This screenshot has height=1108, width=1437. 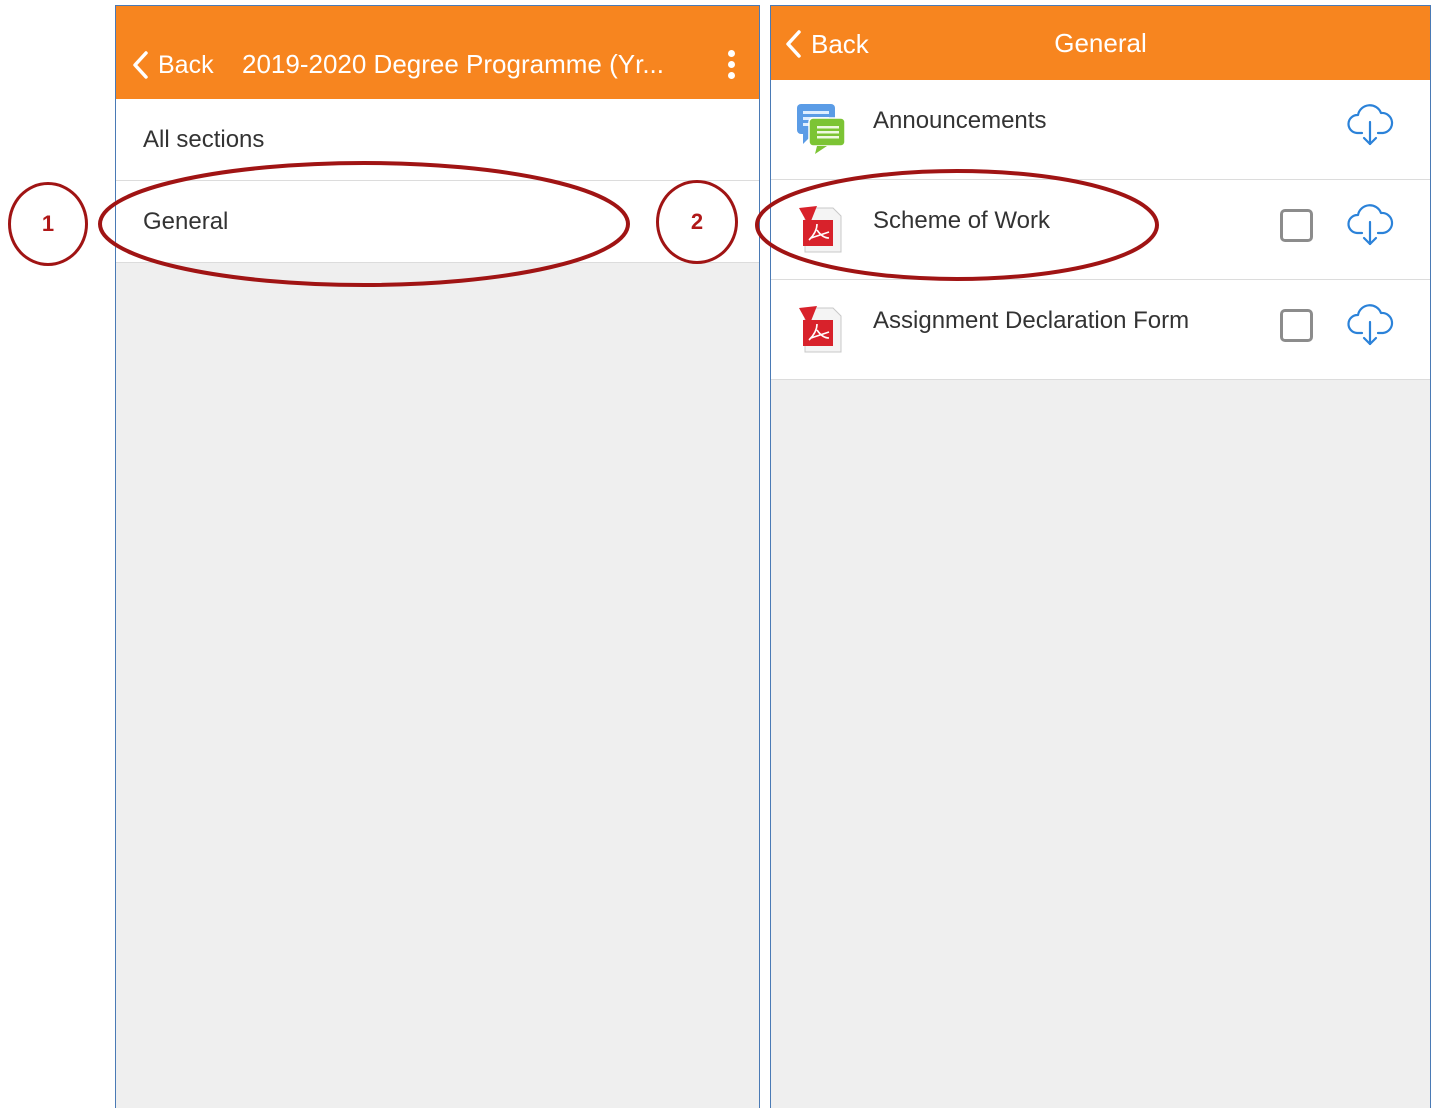 What do you see at coordinates (821, 129) in the screenshot?
I see `forum-icon` at bounding box center [821, 129].